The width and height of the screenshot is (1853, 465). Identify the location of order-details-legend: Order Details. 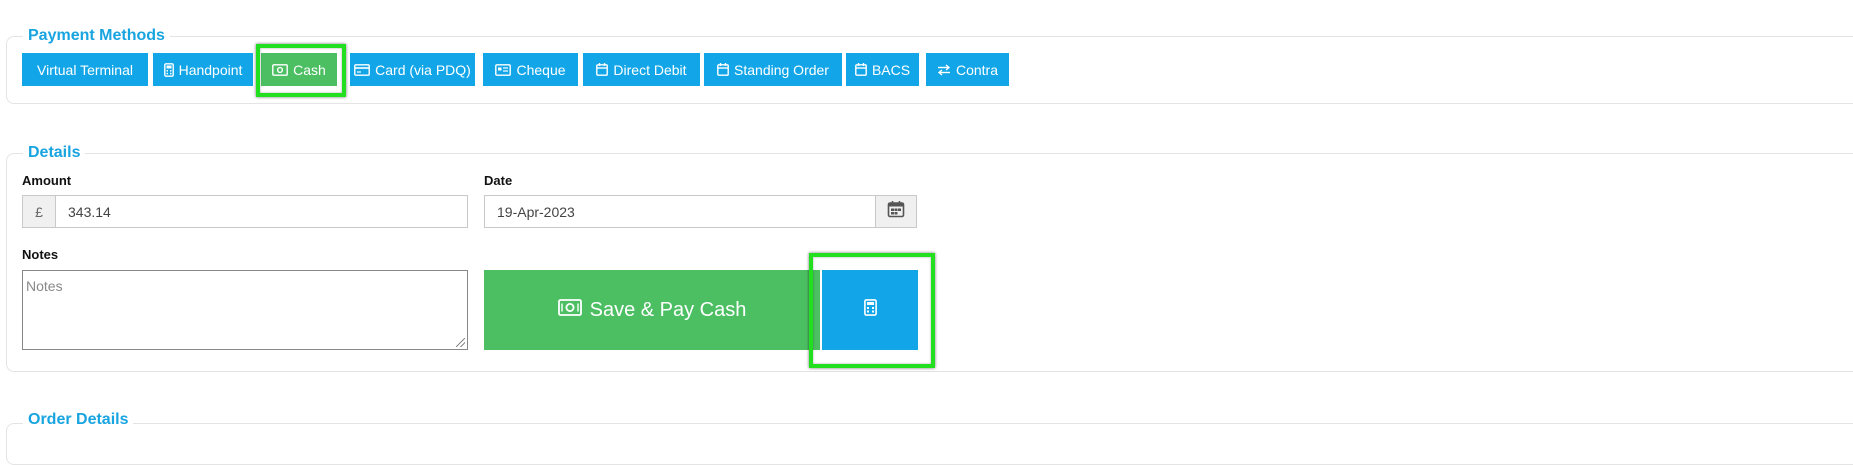
(78, 420).